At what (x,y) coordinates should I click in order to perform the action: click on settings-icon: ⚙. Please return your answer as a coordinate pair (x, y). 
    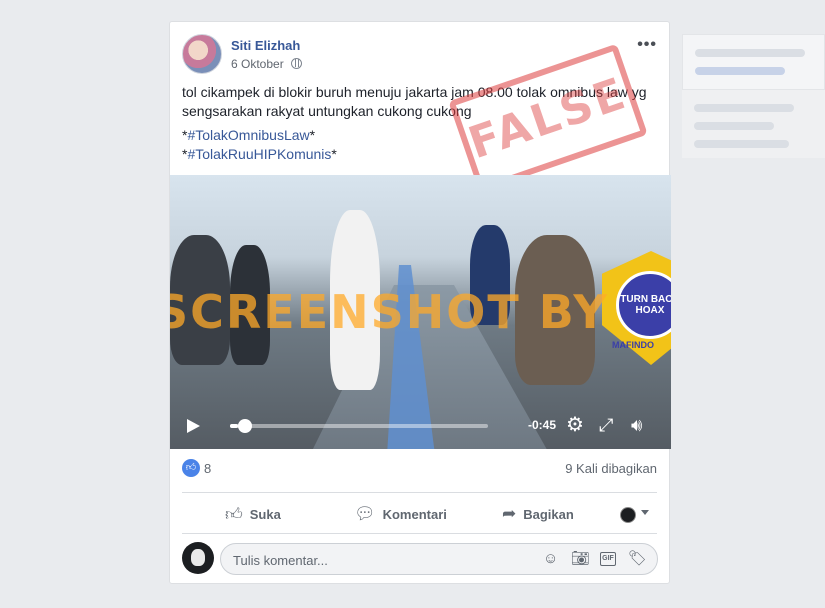
    Looking at the image, I should click on (575, 425).